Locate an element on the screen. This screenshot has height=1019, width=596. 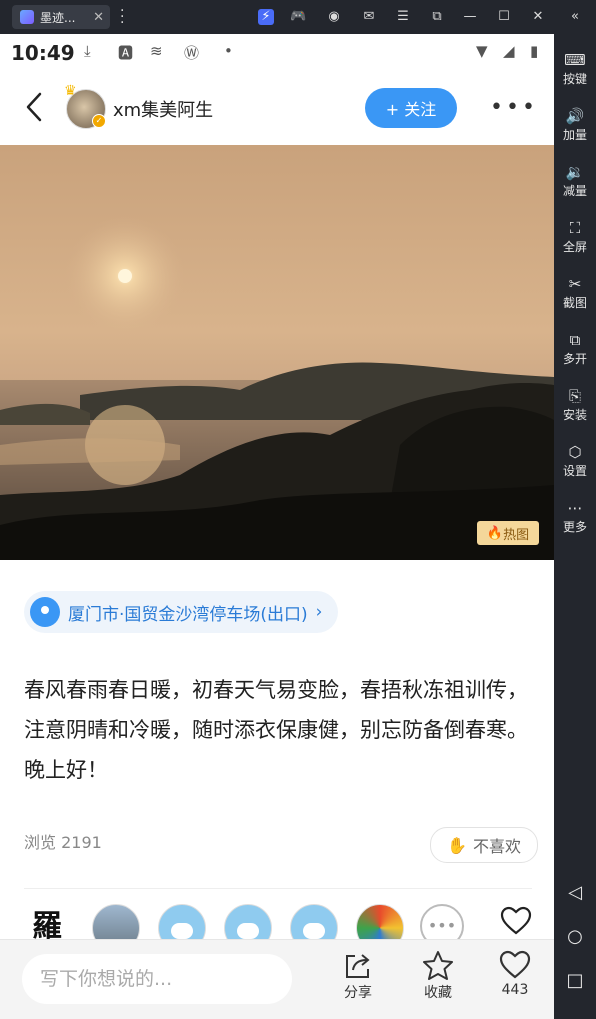
android-recents-icon: □ is located at coordinates (575, 980).